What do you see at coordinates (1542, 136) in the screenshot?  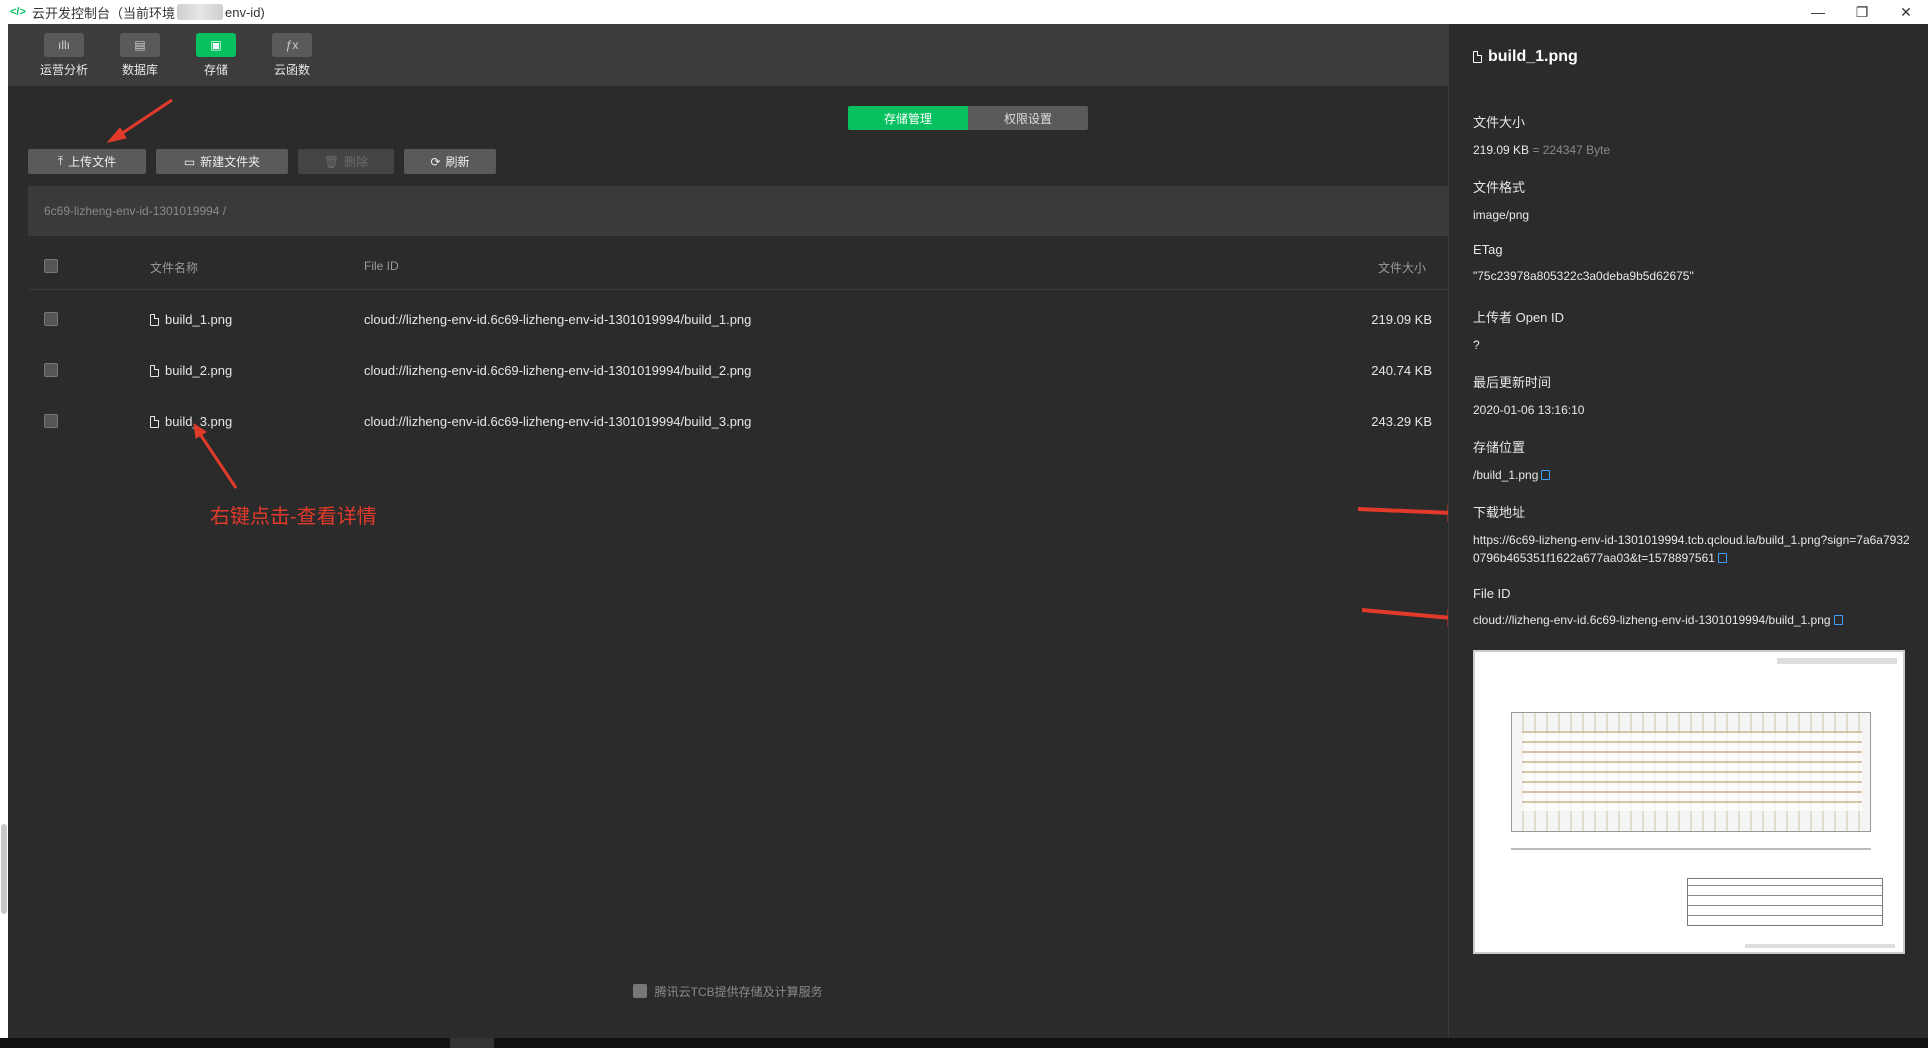 I see `field-size: 文件大小 219.09 KB = 224347 Byte` at bounding box center [1542, 136].